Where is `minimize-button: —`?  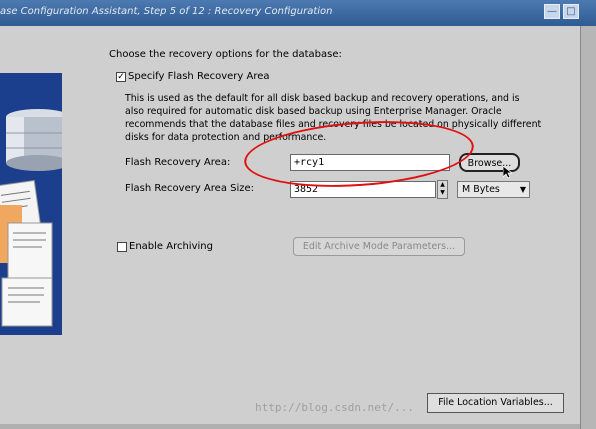 minimize-button: — is located at coordinates (552, 11).